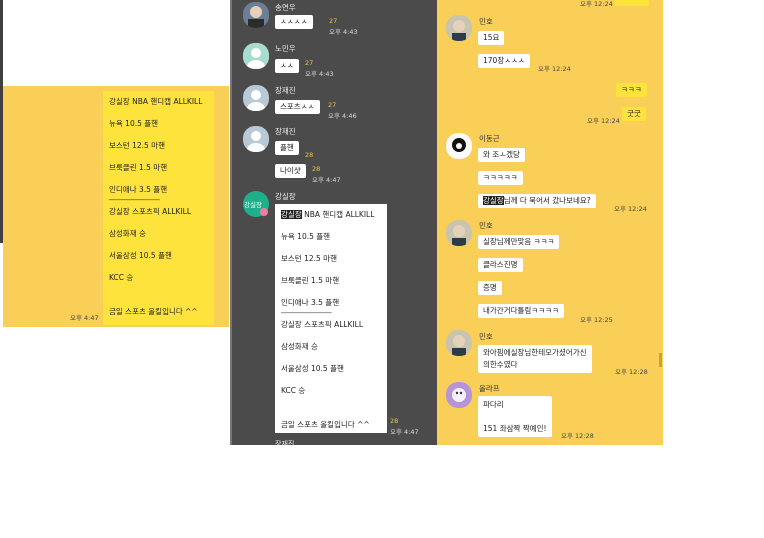  Describe the element at coordinates (519, 242) in the screenshot. I see `message-bubble: 실장님께만맞음 ㅋㅋㅋ` at that location.